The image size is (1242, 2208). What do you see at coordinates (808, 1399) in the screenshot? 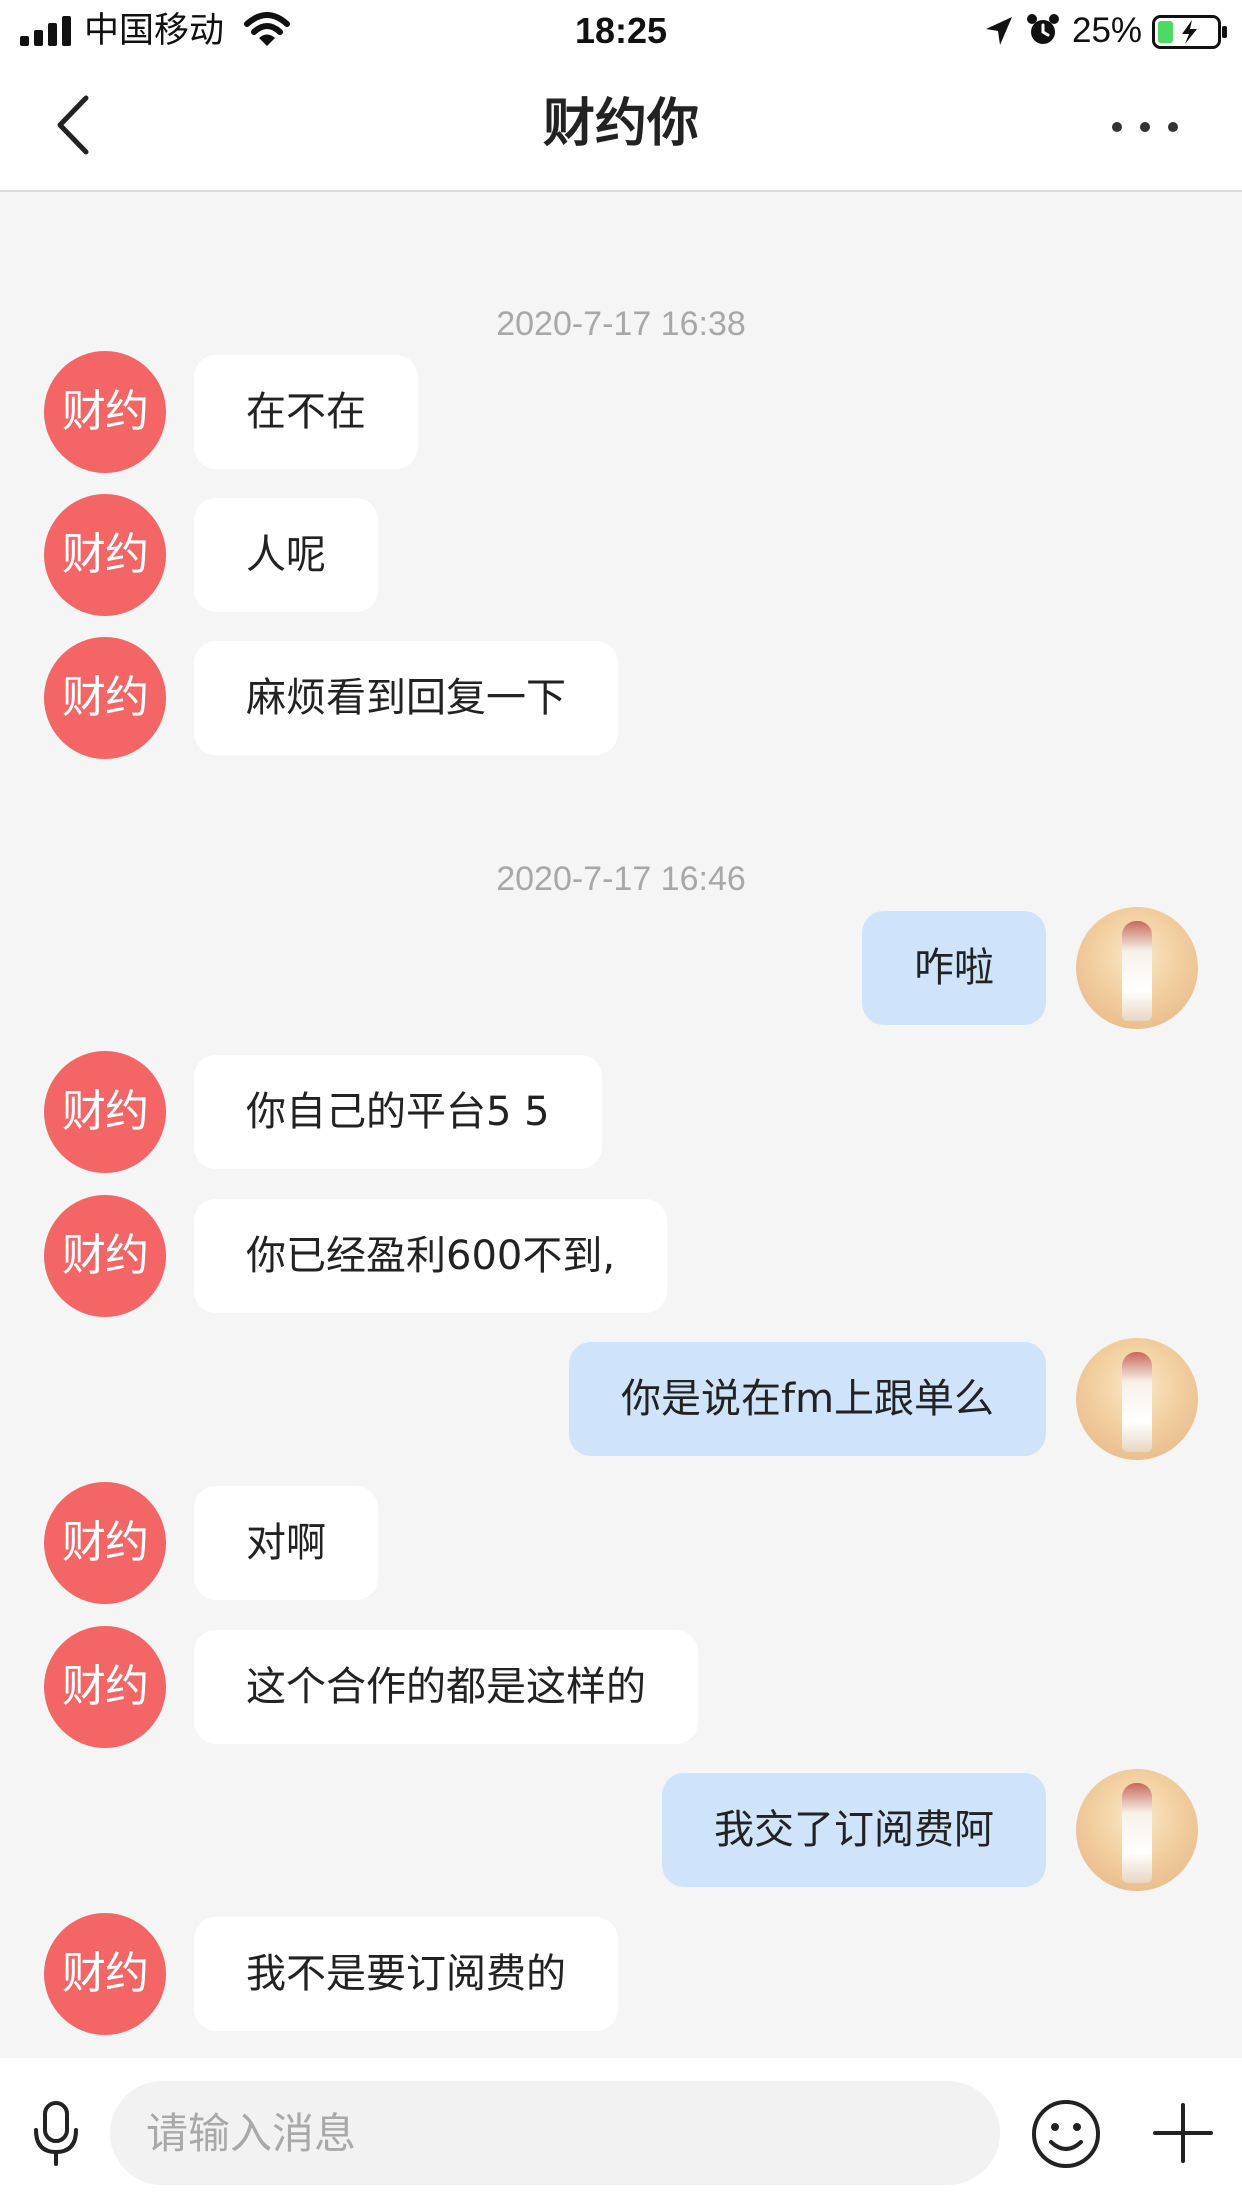
I see `outgoing-message-bubble: 你是说在fm上跟单么` at bounding box center [808, 1399].